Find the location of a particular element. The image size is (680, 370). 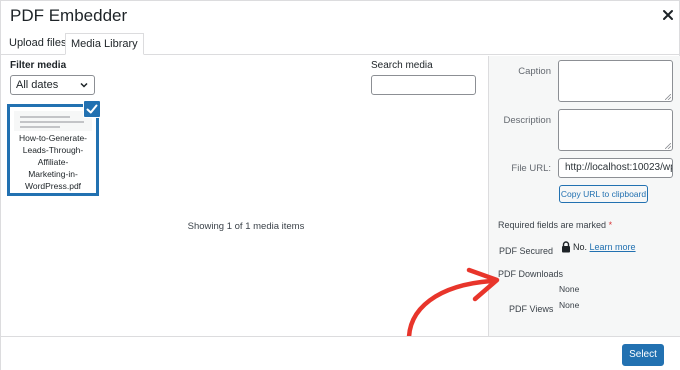

modal-title: PDF Embedder is located at coordinates (69, 15).